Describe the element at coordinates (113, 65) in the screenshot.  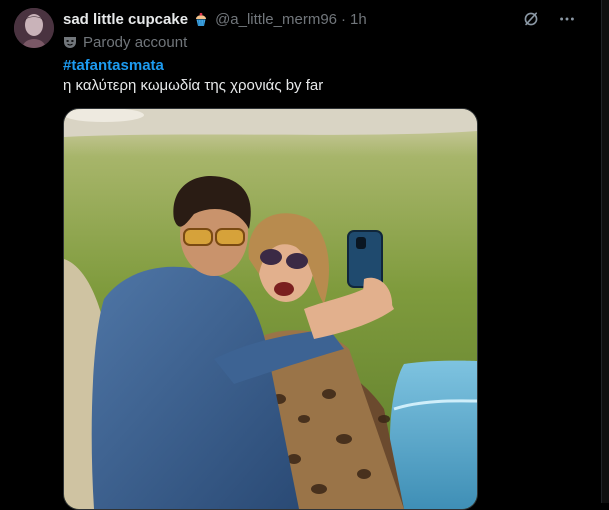
I see `hashtag-link: #tafantasmata` at that location.